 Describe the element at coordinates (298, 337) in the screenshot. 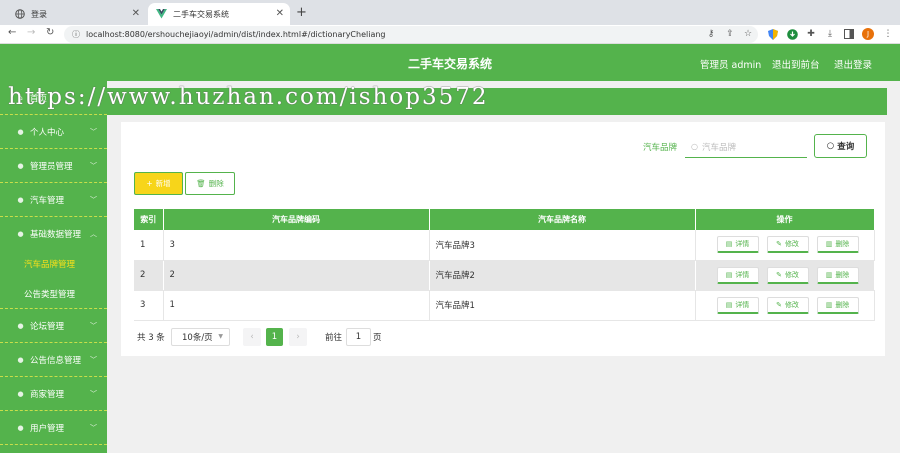

I see `next-page-button: ›` at that location.